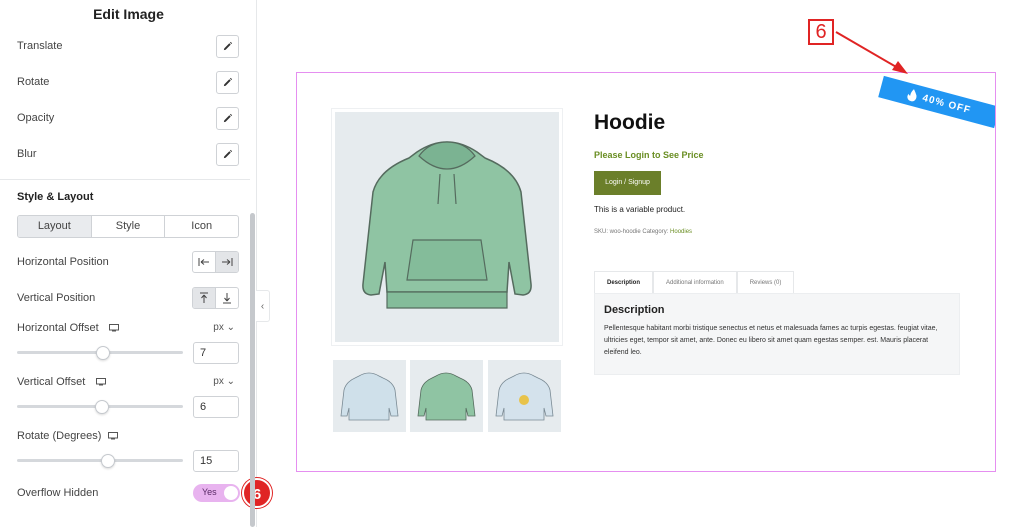  Describe the element at coordinates (821, 32) in the screenshot. I see `annotation-step-label: 6` at that location.